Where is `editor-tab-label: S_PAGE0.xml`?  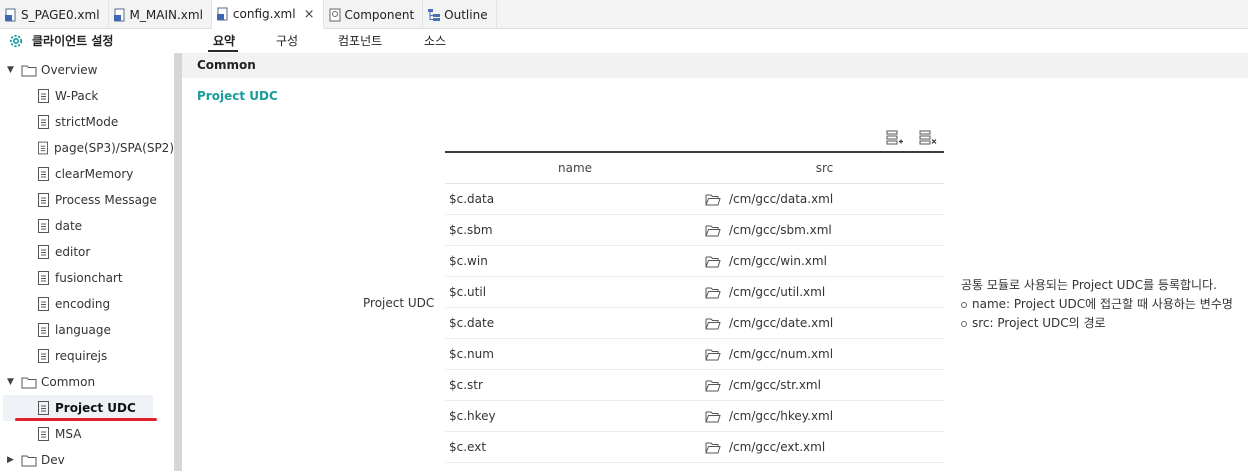 editor-tab-label: S_PAGE0.xml is located at coordinates (60, 14).